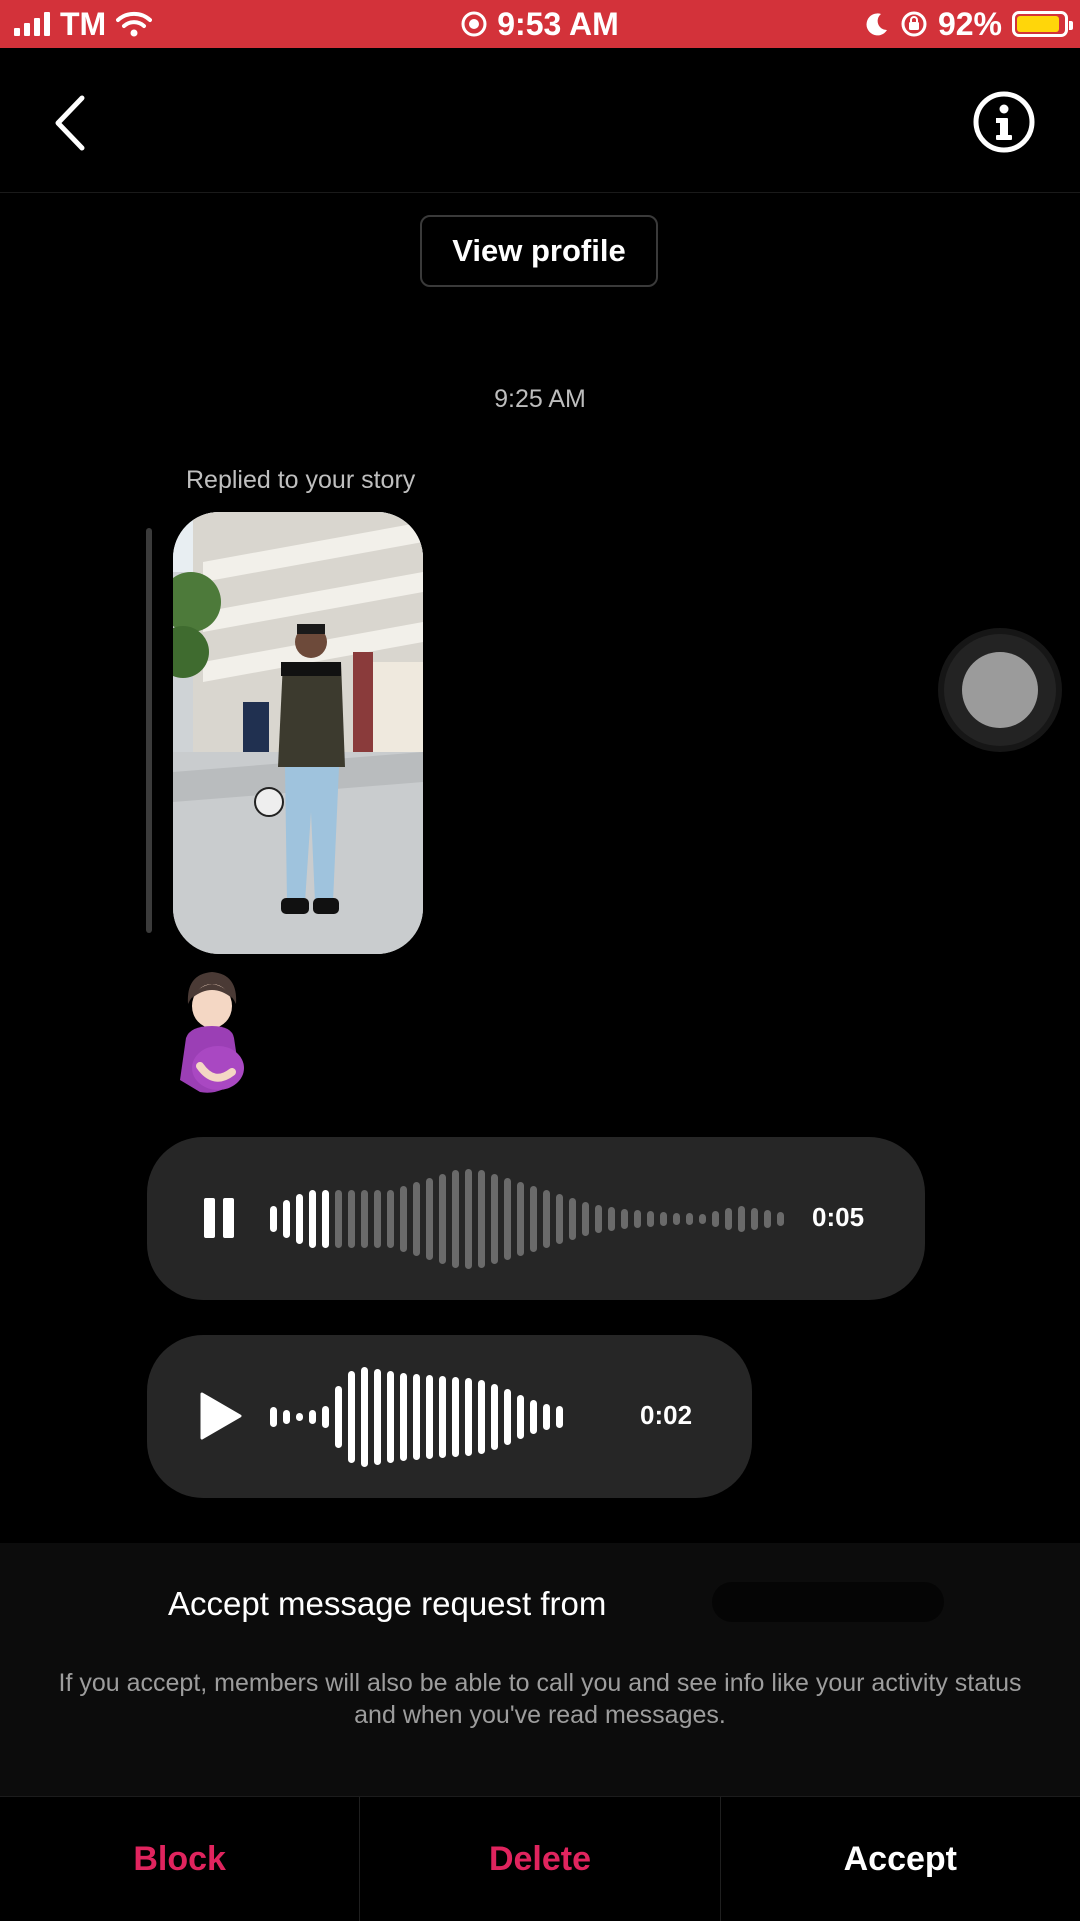 Image resolution: width=1080 pixels, height=1921 pixels. I want to click on moon-icon, so click(876, 24).